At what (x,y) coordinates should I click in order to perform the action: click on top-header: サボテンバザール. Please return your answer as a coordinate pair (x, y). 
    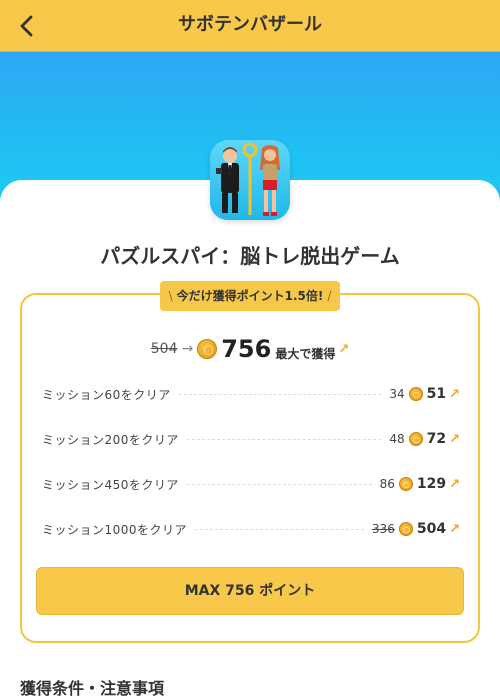
    Looking at the image, I should click on (250, 26).